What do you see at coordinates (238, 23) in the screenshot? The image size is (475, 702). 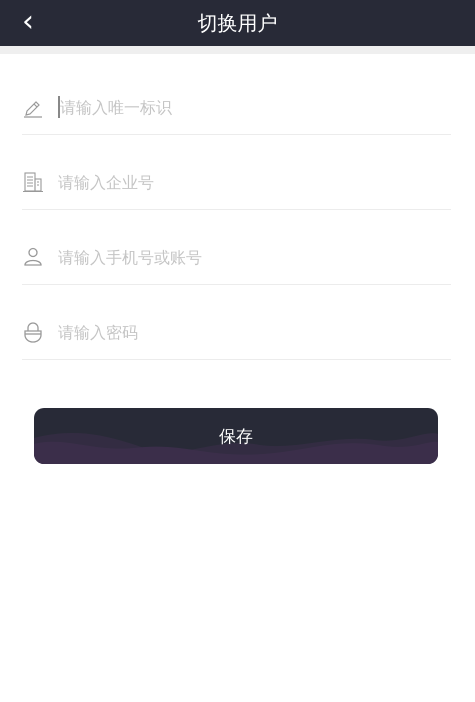 I see `page-title: 切换用户` at bounding box center [238, 23].